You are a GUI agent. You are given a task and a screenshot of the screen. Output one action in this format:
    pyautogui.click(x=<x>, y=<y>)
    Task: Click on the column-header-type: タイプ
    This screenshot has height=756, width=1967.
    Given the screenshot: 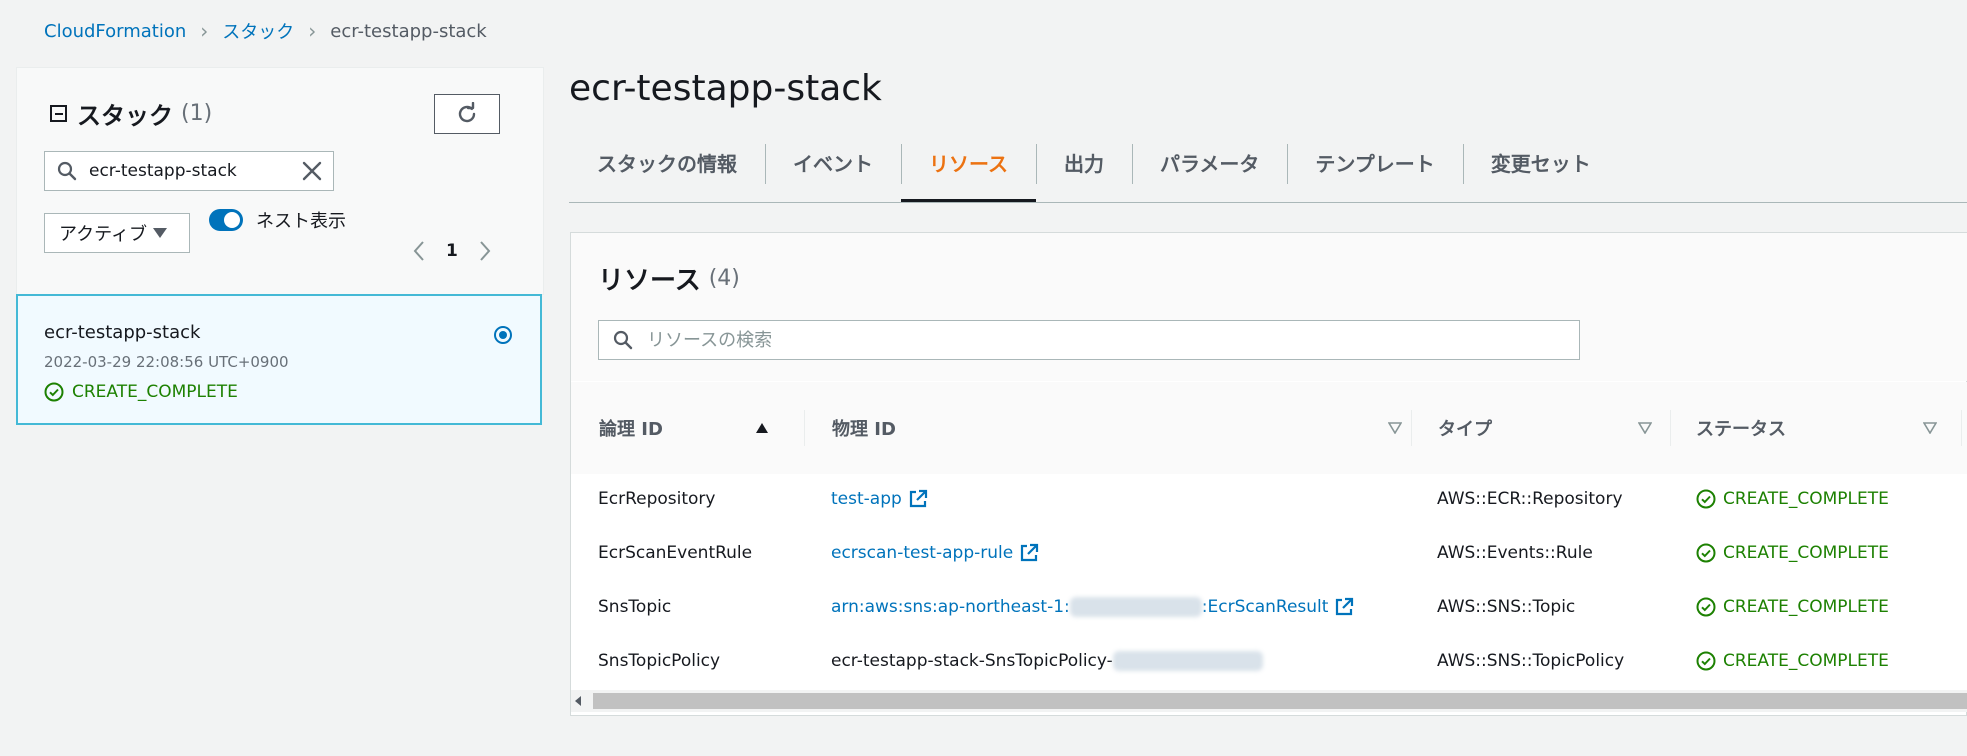 What is the action you would take?
    pyautogui.click(x=1545, y=428)
    